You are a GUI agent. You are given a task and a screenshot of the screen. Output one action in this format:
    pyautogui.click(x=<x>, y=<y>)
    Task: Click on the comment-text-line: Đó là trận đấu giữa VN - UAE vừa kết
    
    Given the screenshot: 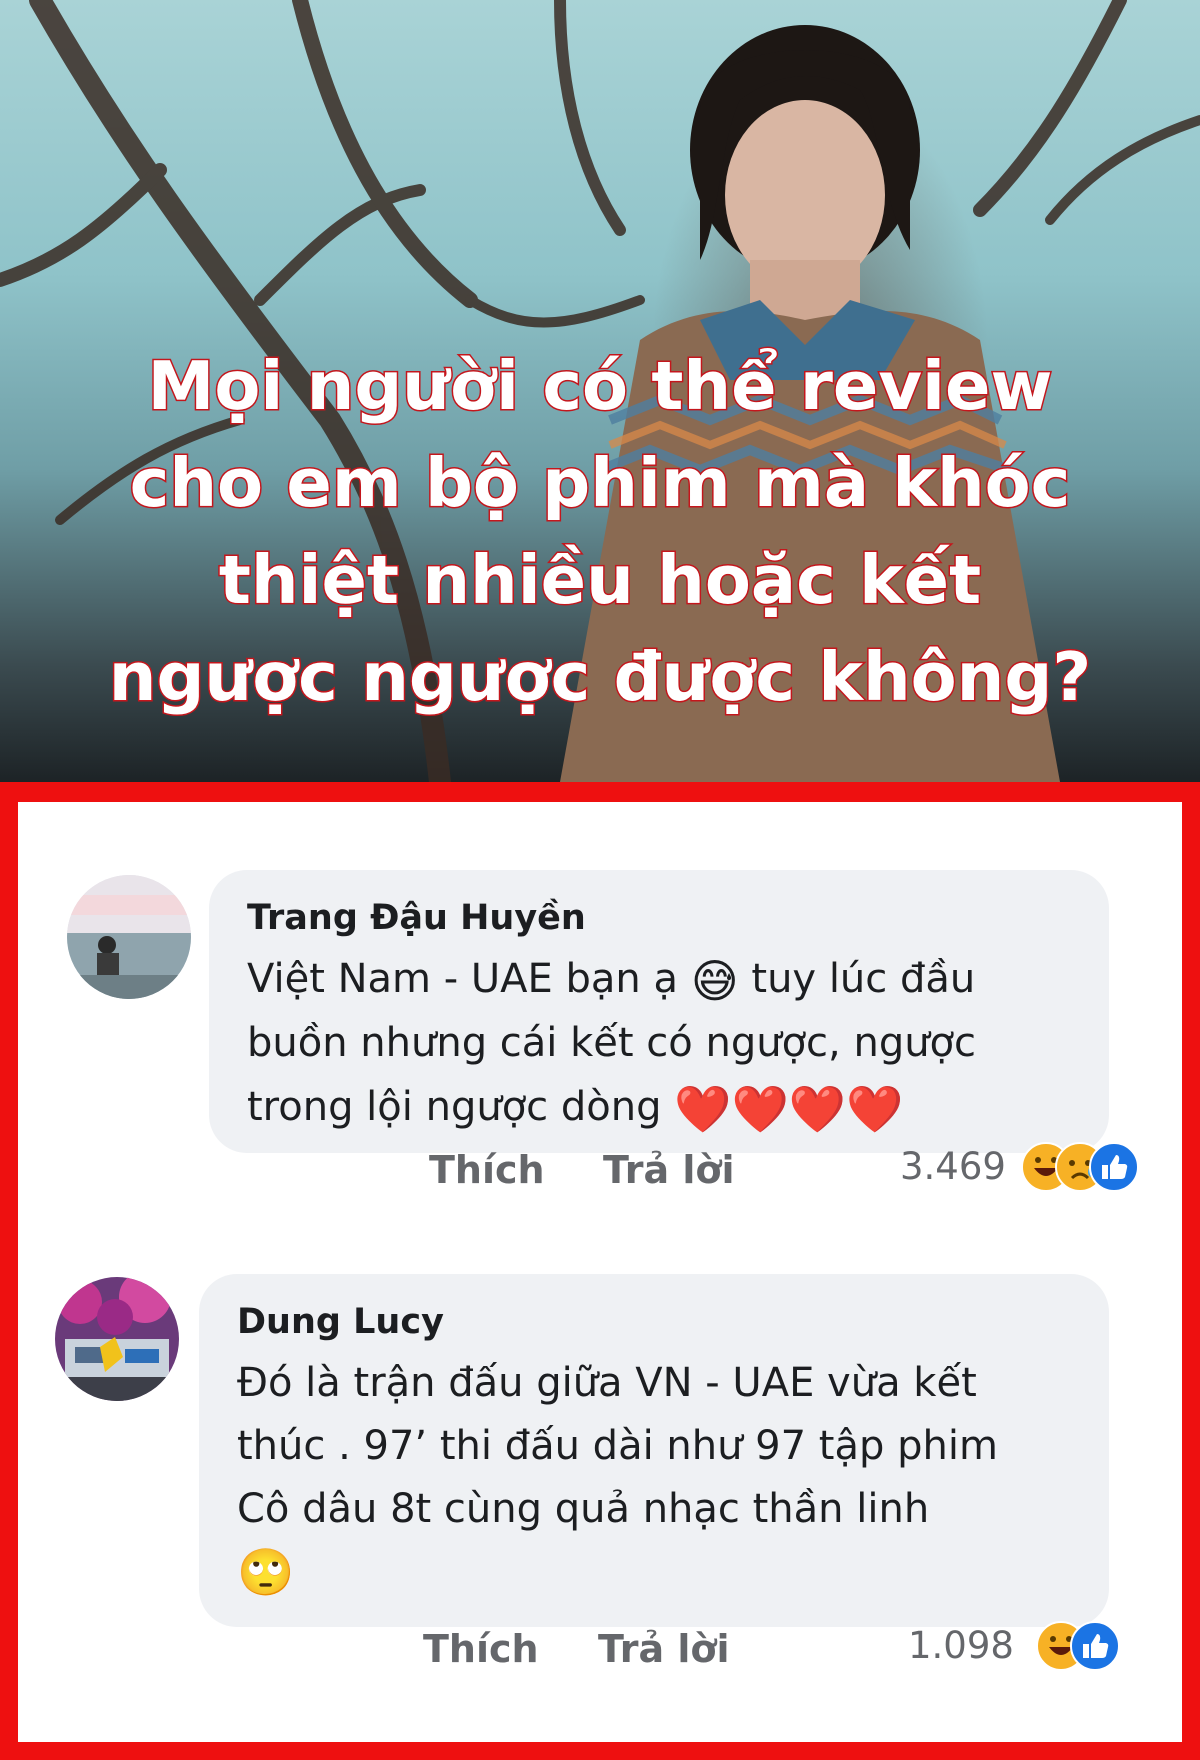 What is the action you would take?
    pyautogui.click(x=607, y=1383)
    